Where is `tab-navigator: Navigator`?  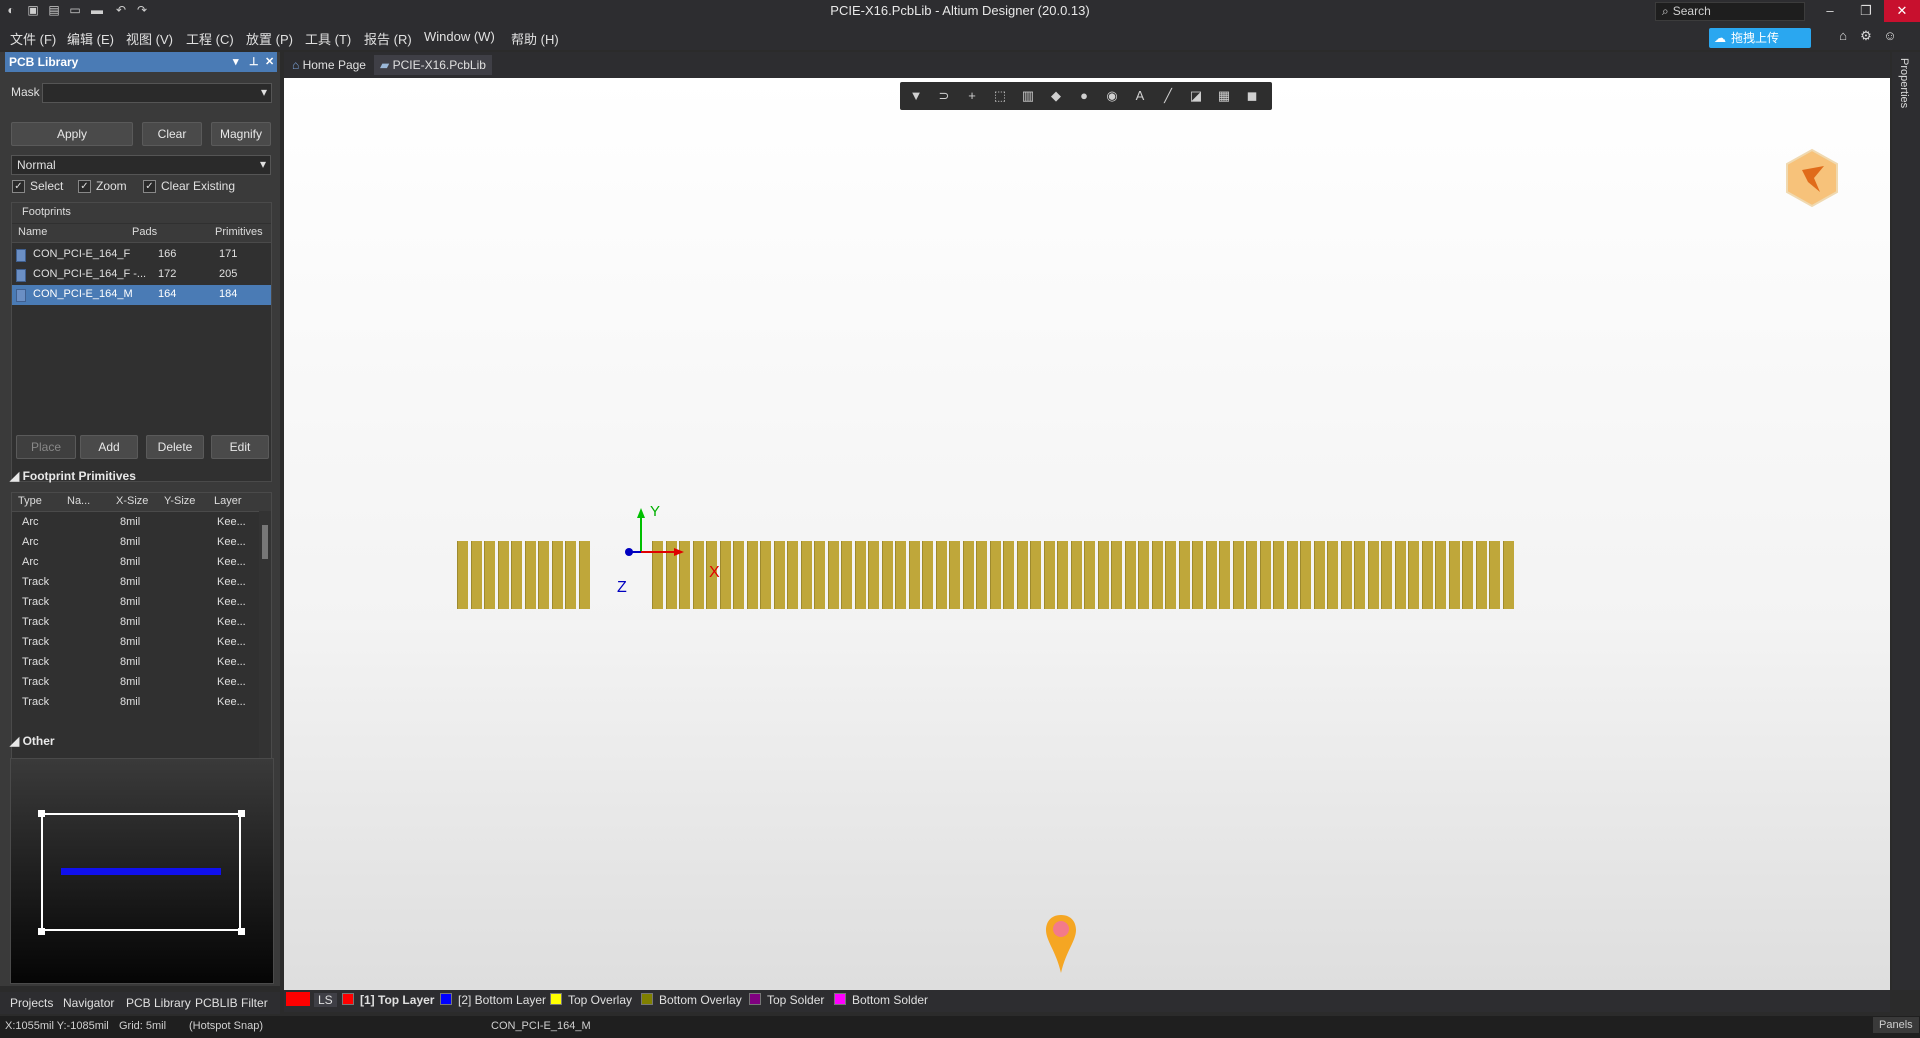 tab-navigator: Navigator is located at coordinates (88, 1003).